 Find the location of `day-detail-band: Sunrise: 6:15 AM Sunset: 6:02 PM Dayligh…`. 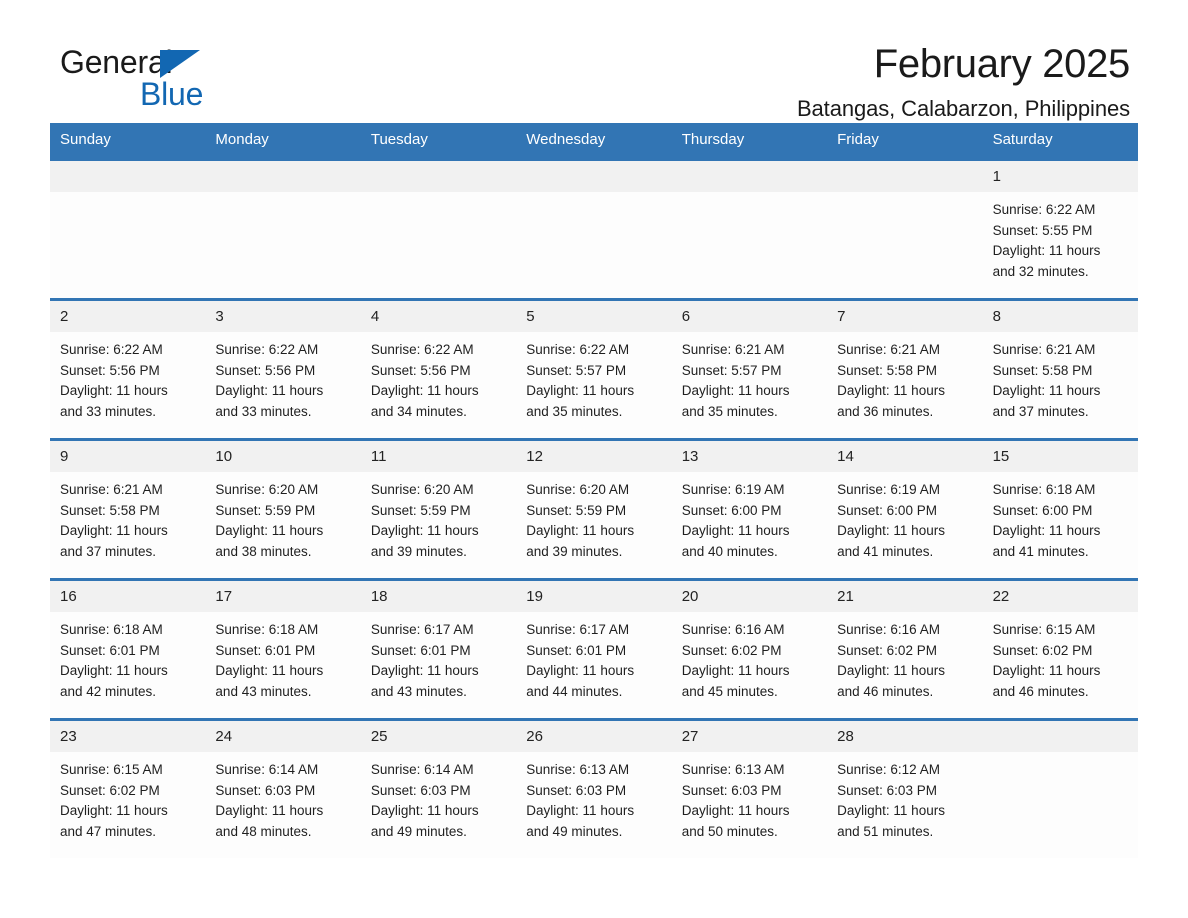

day-detail-band: Sunrise: 6:15 AM Sunset: 6:02 PM Dayligh… is located at coordinates (594, 805).